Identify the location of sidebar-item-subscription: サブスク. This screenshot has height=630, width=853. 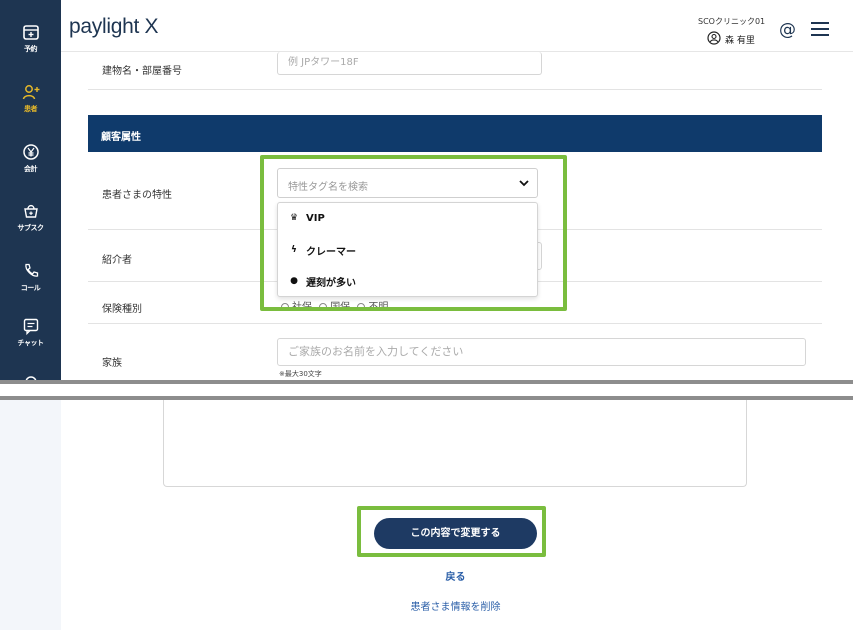
(30, 217).